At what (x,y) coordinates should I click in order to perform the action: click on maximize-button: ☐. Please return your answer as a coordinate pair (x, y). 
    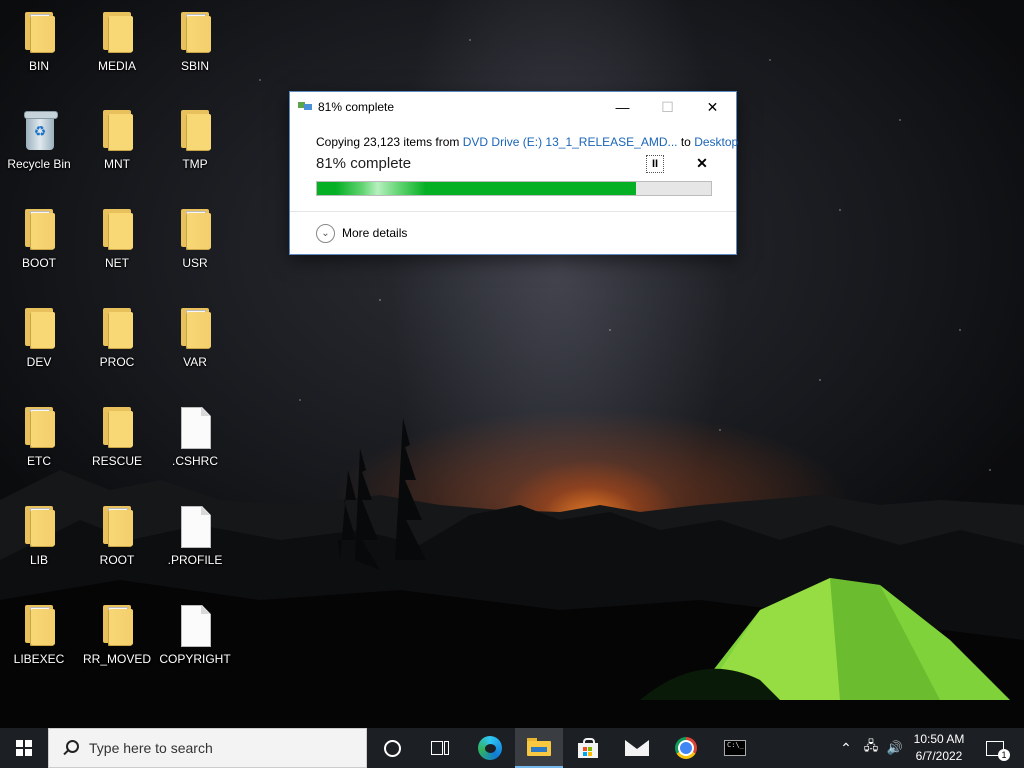
    Looking at the image, I should click on (667, 107).